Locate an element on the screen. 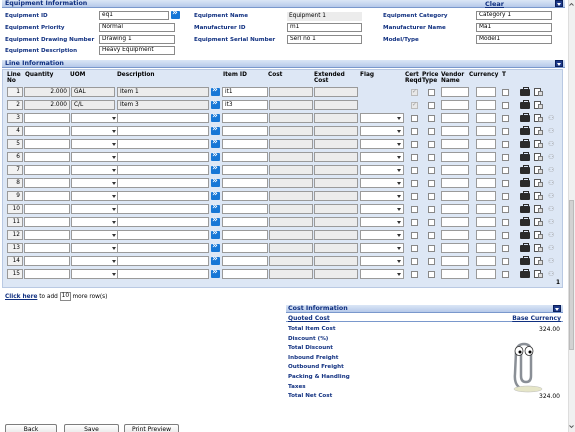 The height and width of the screenshot is (432, 575). description-cell: Item 1 is located at coordinates (163, 92).